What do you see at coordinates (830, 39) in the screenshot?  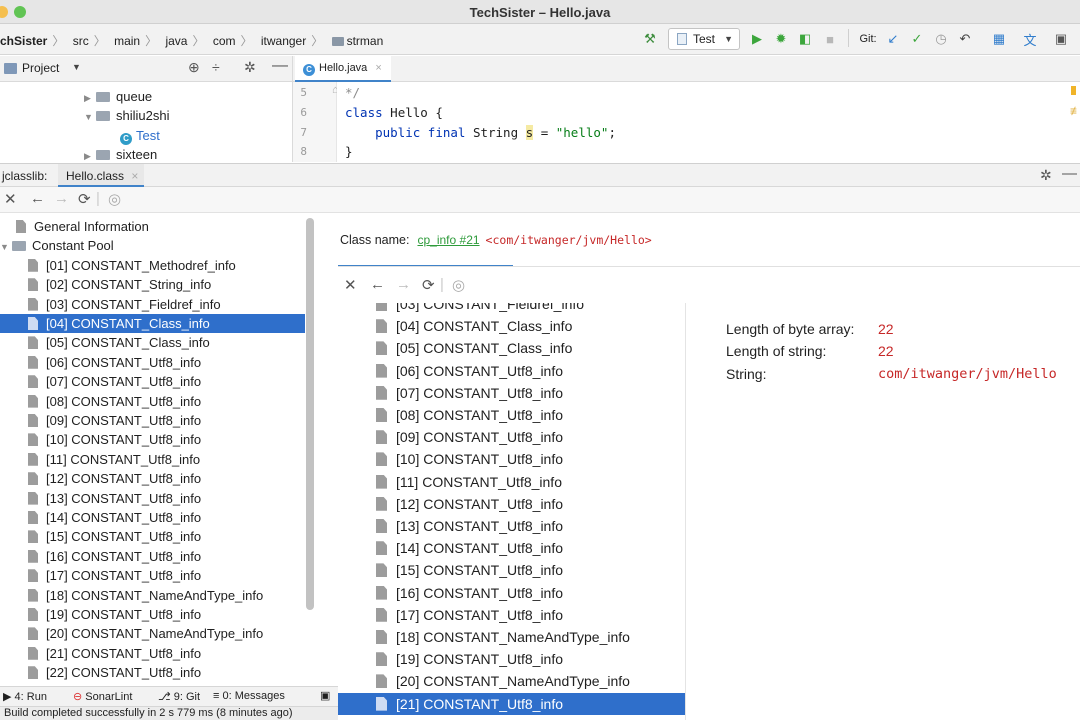 I see `stop-icon: ■` at bounding box center [830, 39].